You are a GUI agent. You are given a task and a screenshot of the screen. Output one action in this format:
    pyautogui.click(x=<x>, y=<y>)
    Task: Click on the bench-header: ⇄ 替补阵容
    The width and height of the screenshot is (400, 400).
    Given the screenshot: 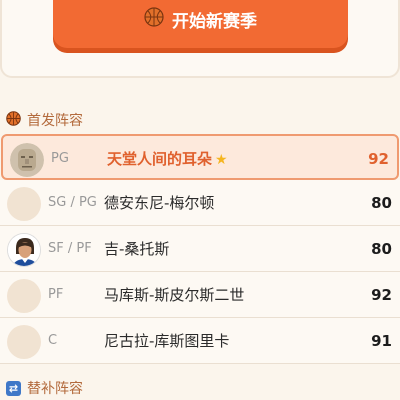 What is the action you would take?
    pyautogui.click(x=44, y=388)
    